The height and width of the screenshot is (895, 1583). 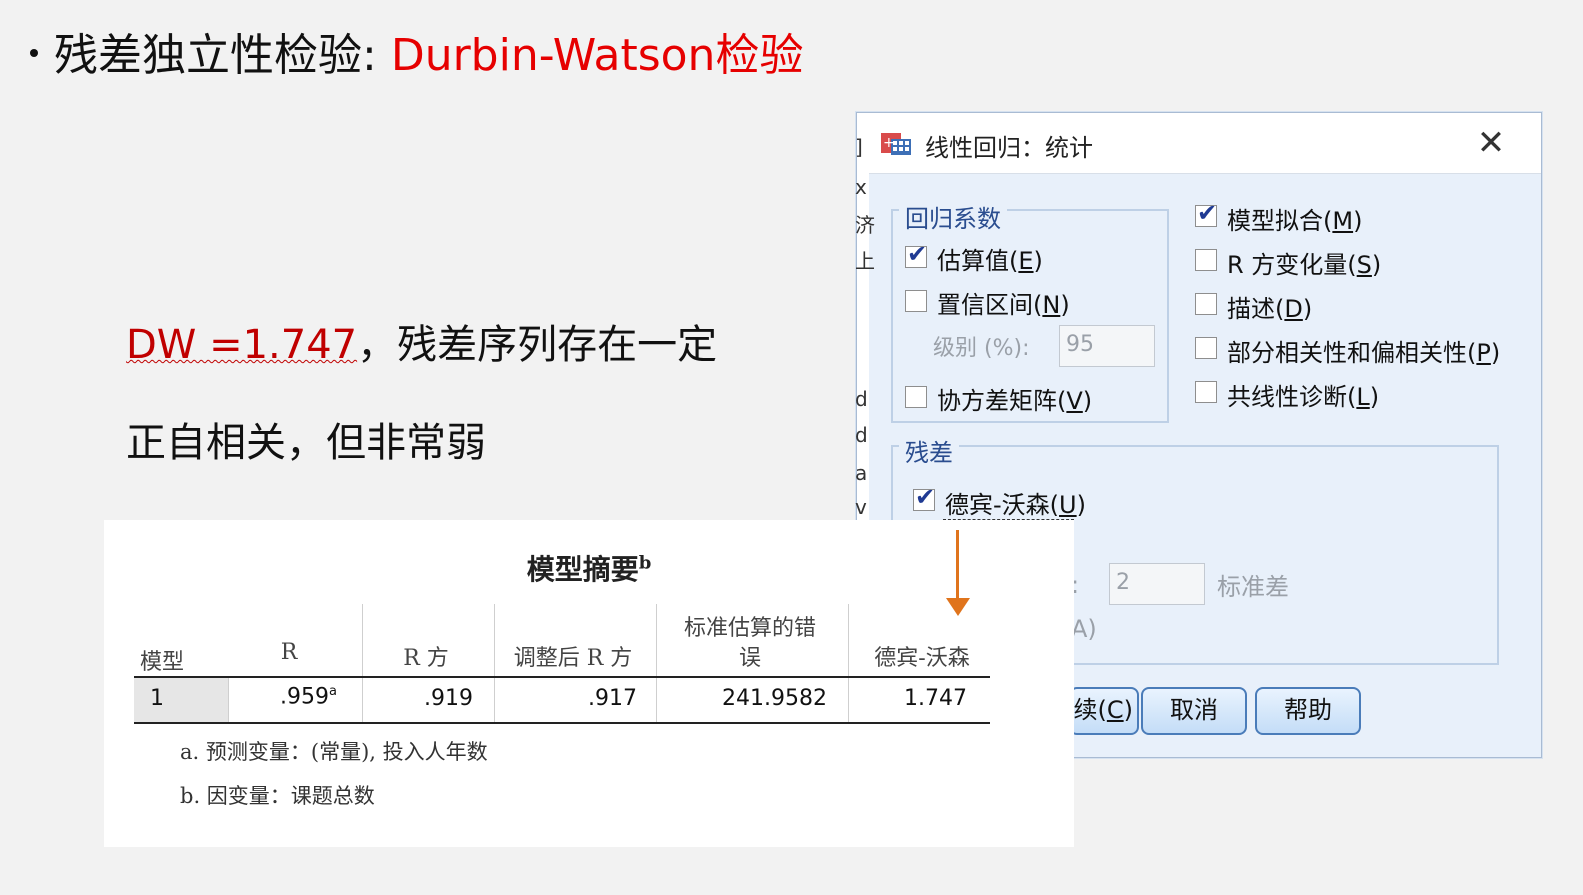 I want to click on cell-model: 1, so click(x=157, y=698).